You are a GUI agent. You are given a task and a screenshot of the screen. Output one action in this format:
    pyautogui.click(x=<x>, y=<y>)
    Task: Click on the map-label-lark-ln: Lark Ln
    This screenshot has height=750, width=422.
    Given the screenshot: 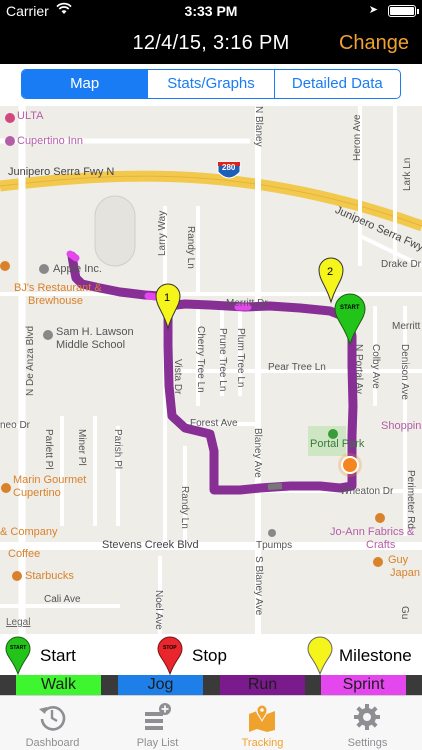 What is the action you would take?
    pyautogui.click(x=407, y=174)
    